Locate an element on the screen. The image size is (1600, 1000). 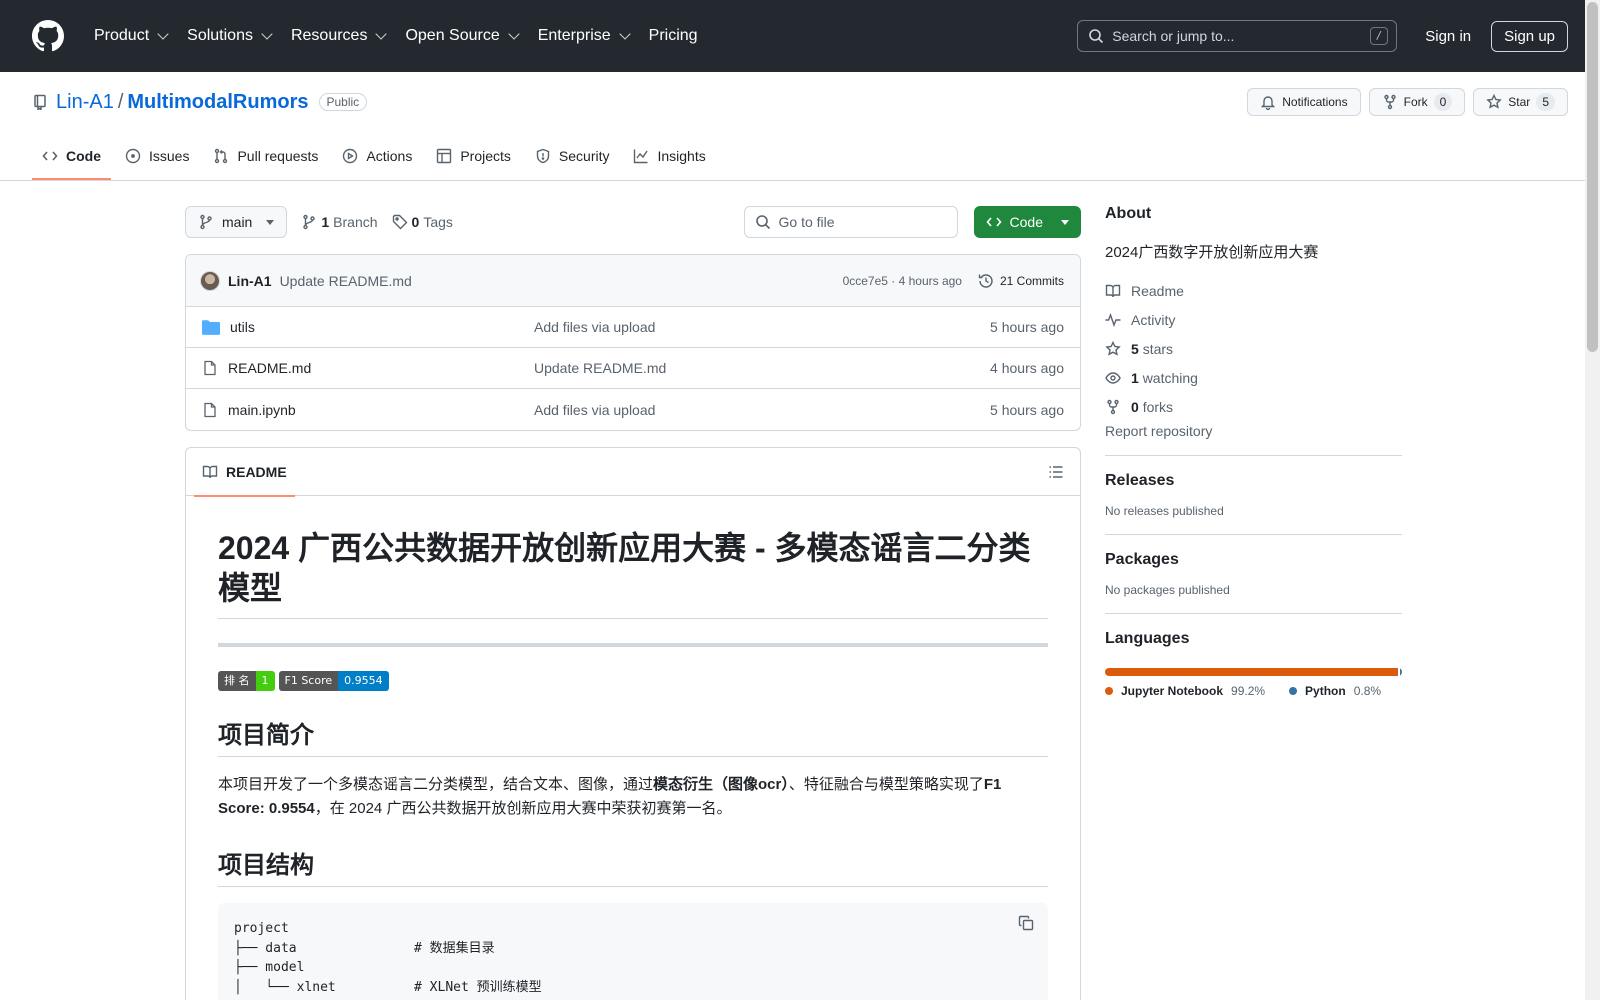
commits-history-link: 21 Commits is located at coordinates (1021, 281).